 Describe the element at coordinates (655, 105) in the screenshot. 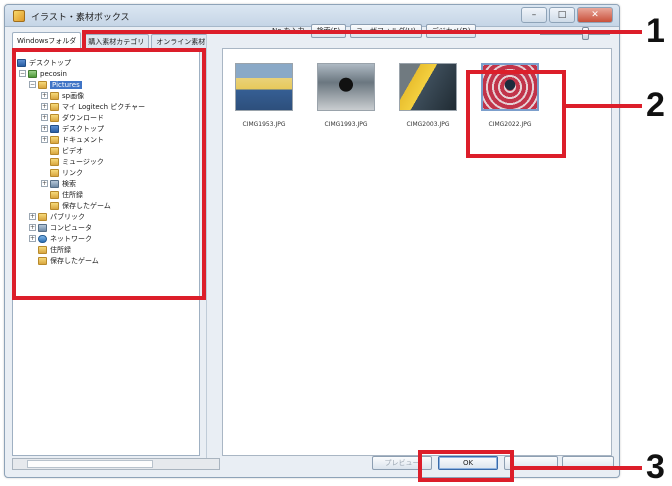

I see `callout-number-2: 2` at that location.